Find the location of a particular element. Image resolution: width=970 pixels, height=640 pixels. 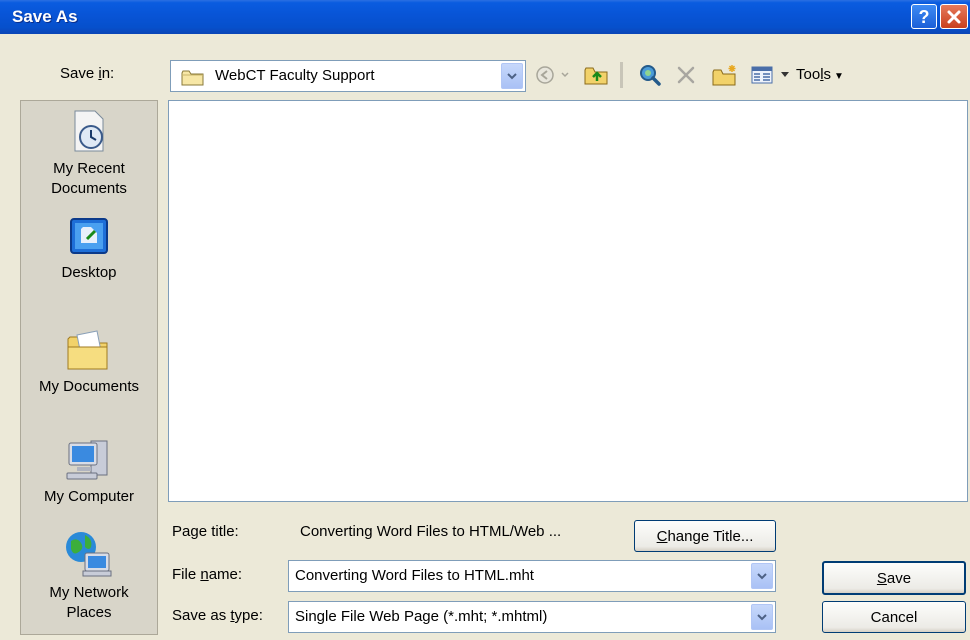

place-label: My Computer is located at coordinates (89, 496).